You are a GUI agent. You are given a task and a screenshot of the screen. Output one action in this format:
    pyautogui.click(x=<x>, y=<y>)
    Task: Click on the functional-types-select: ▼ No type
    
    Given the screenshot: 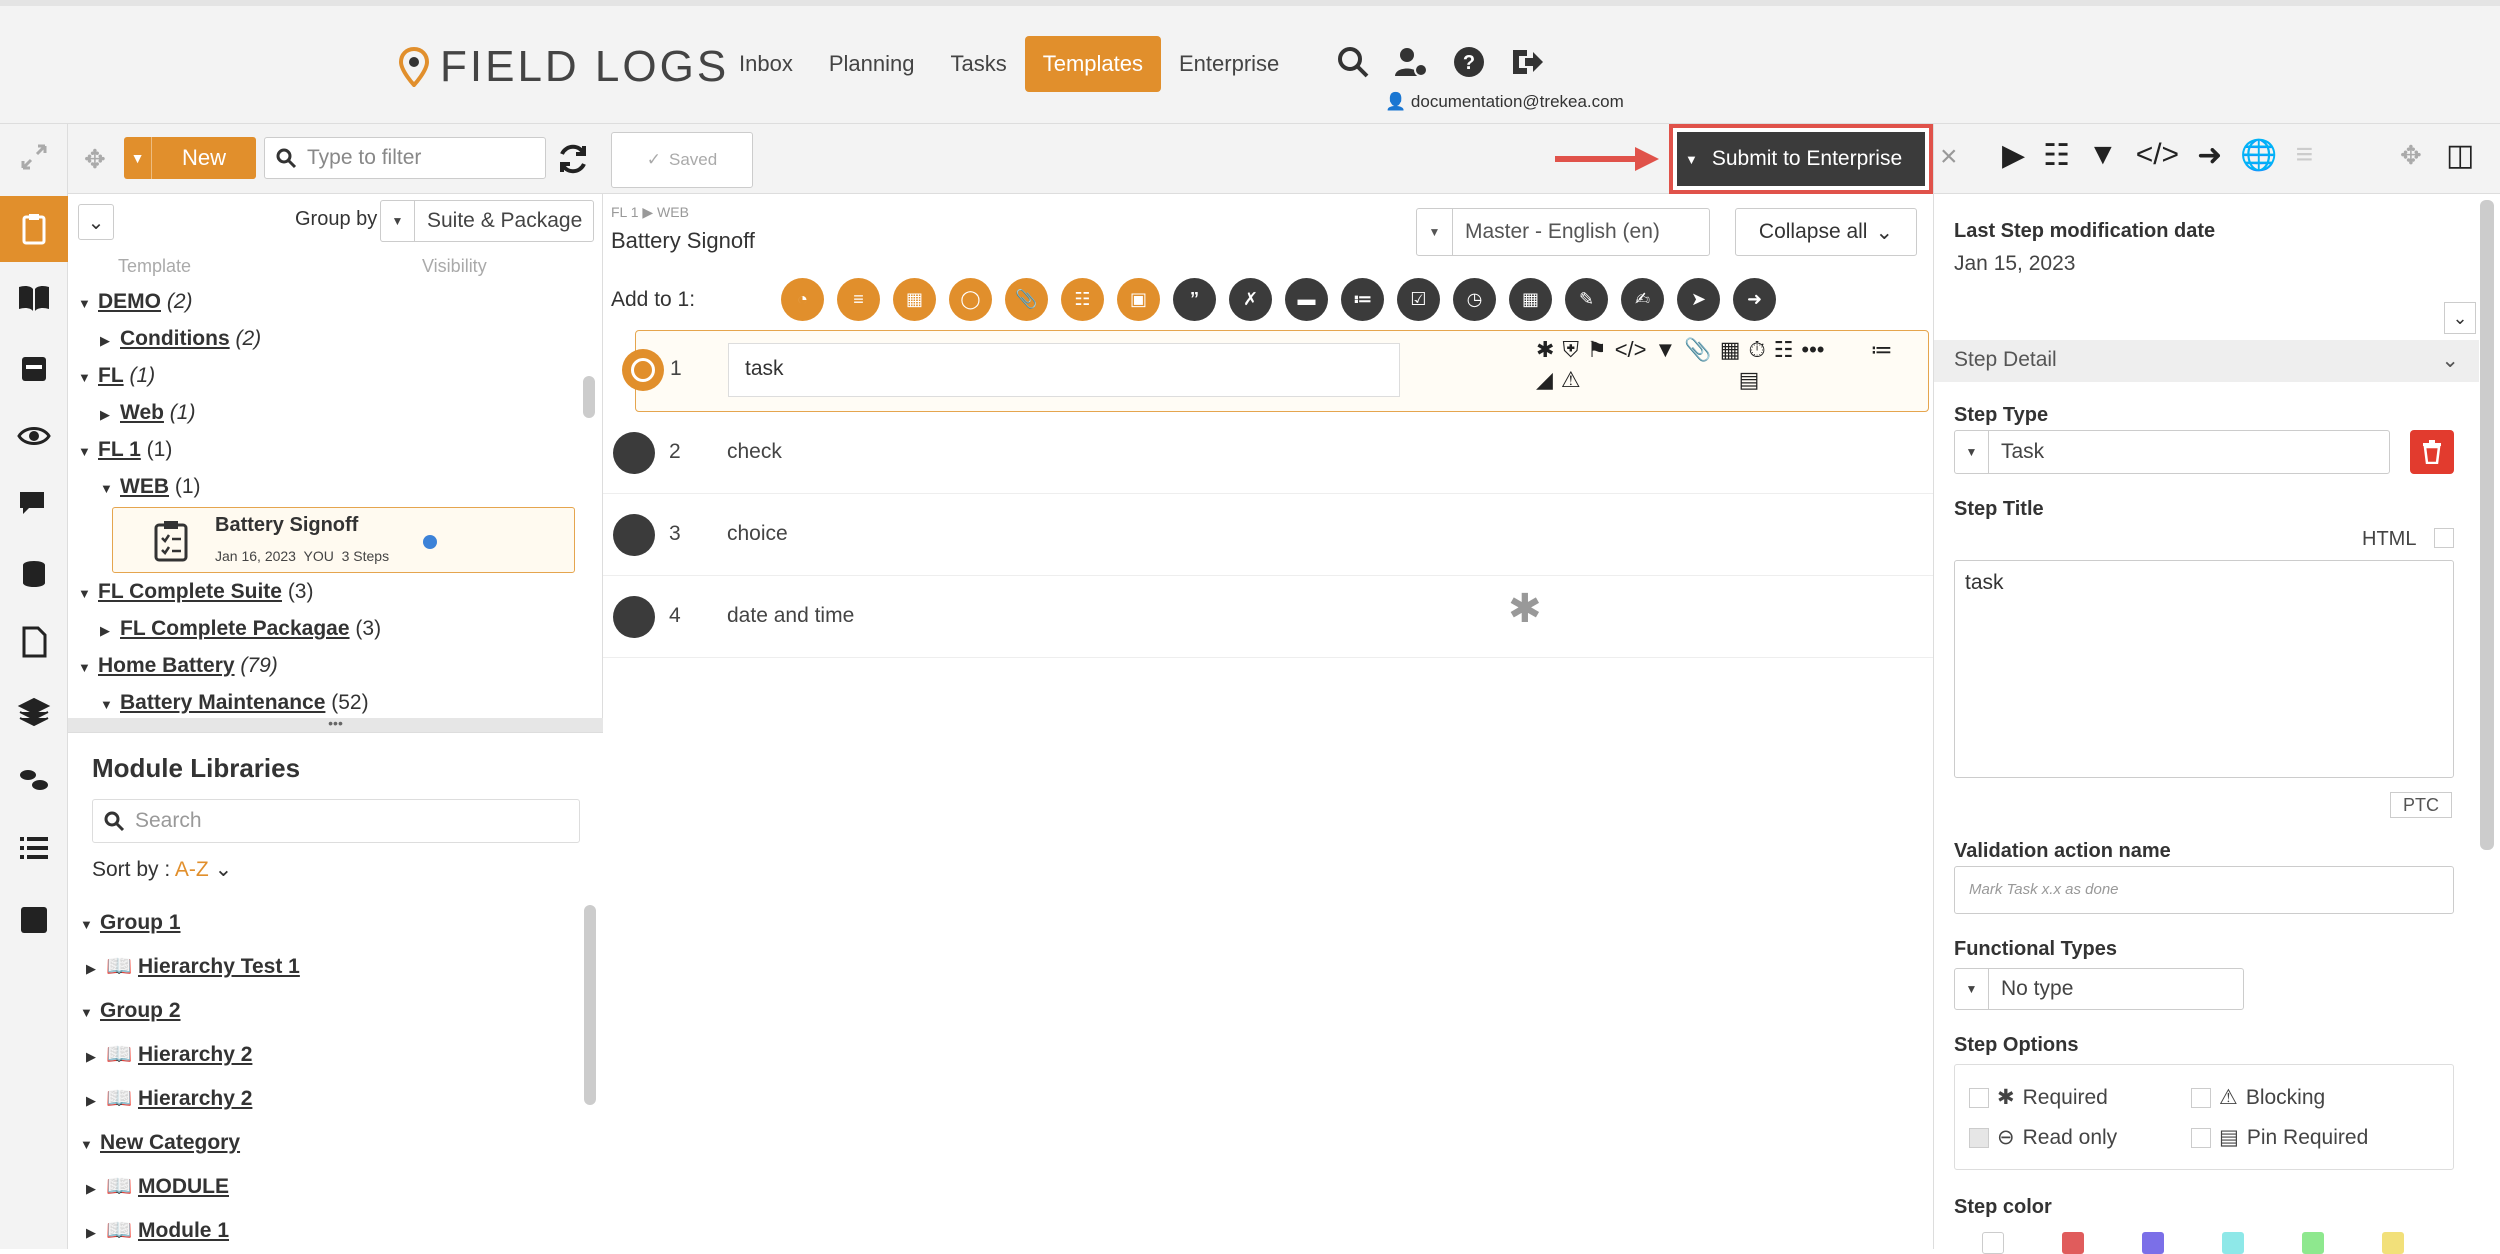 What is the action you would take?
    pyautogui.click(x=2099, y=989)
    